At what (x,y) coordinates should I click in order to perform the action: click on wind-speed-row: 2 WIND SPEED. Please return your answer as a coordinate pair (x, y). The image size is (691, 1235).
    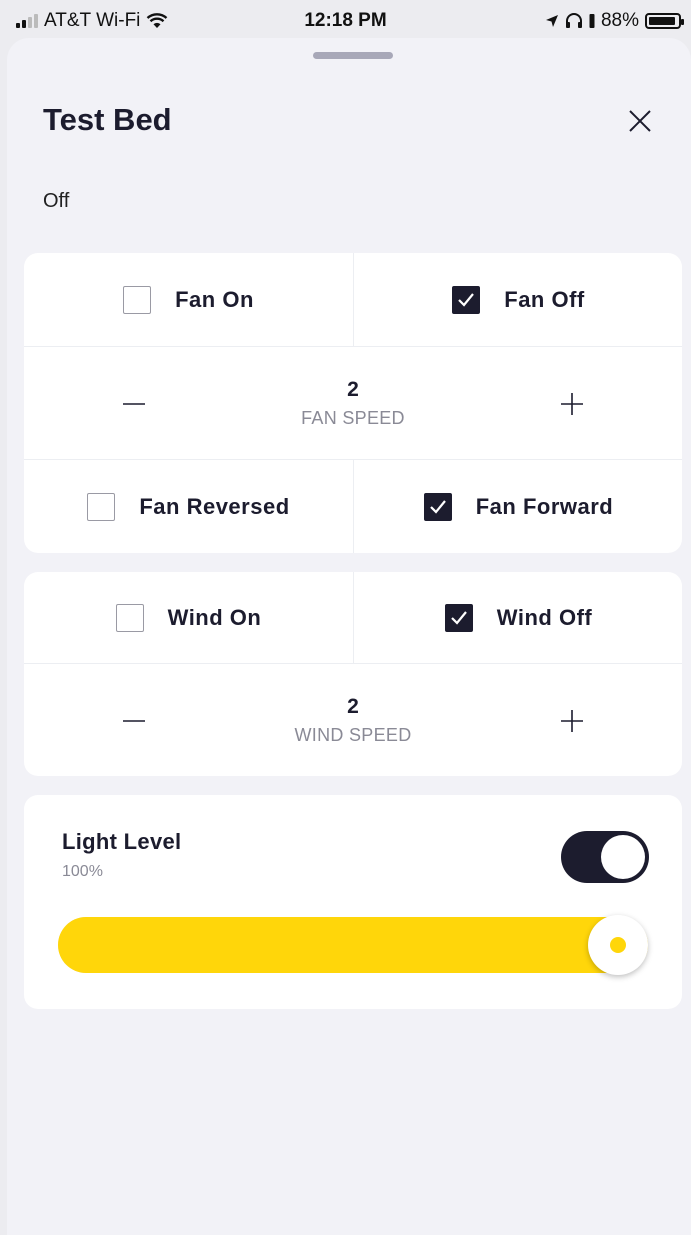
    Looking at the image, I should click on (353, 719).